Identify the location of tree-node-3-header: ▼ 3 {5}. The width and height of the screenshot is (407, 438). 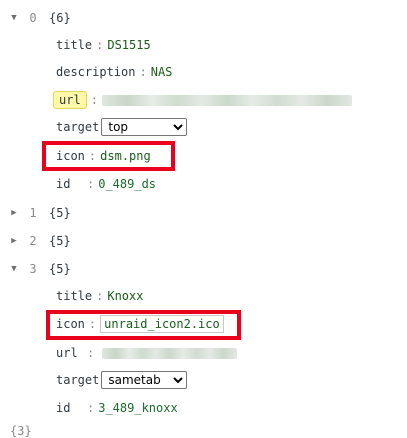
(40, 269).